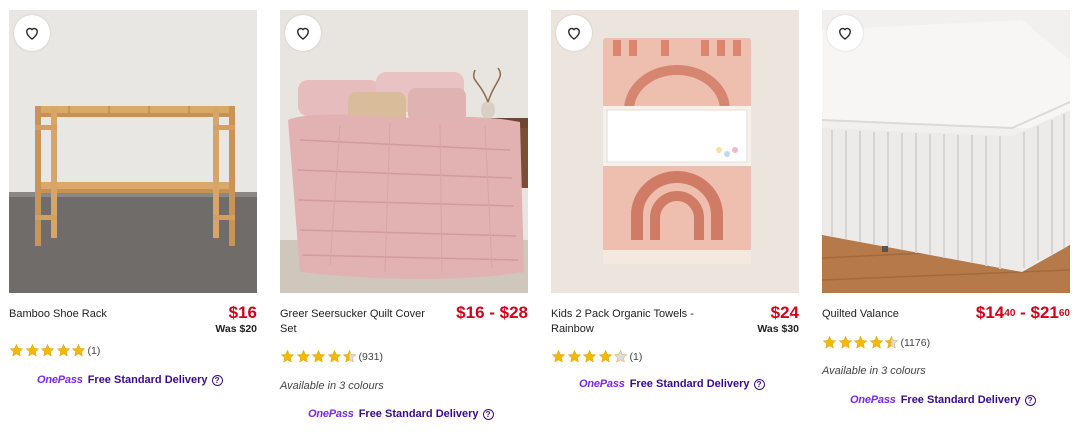 Image resolution: width=1080 pixels, height=443 pixels. What do you see at coordinates (1064, 313) in the screenshot?
I see `price-high-cents: 60` at bounding box center [1064, 313].